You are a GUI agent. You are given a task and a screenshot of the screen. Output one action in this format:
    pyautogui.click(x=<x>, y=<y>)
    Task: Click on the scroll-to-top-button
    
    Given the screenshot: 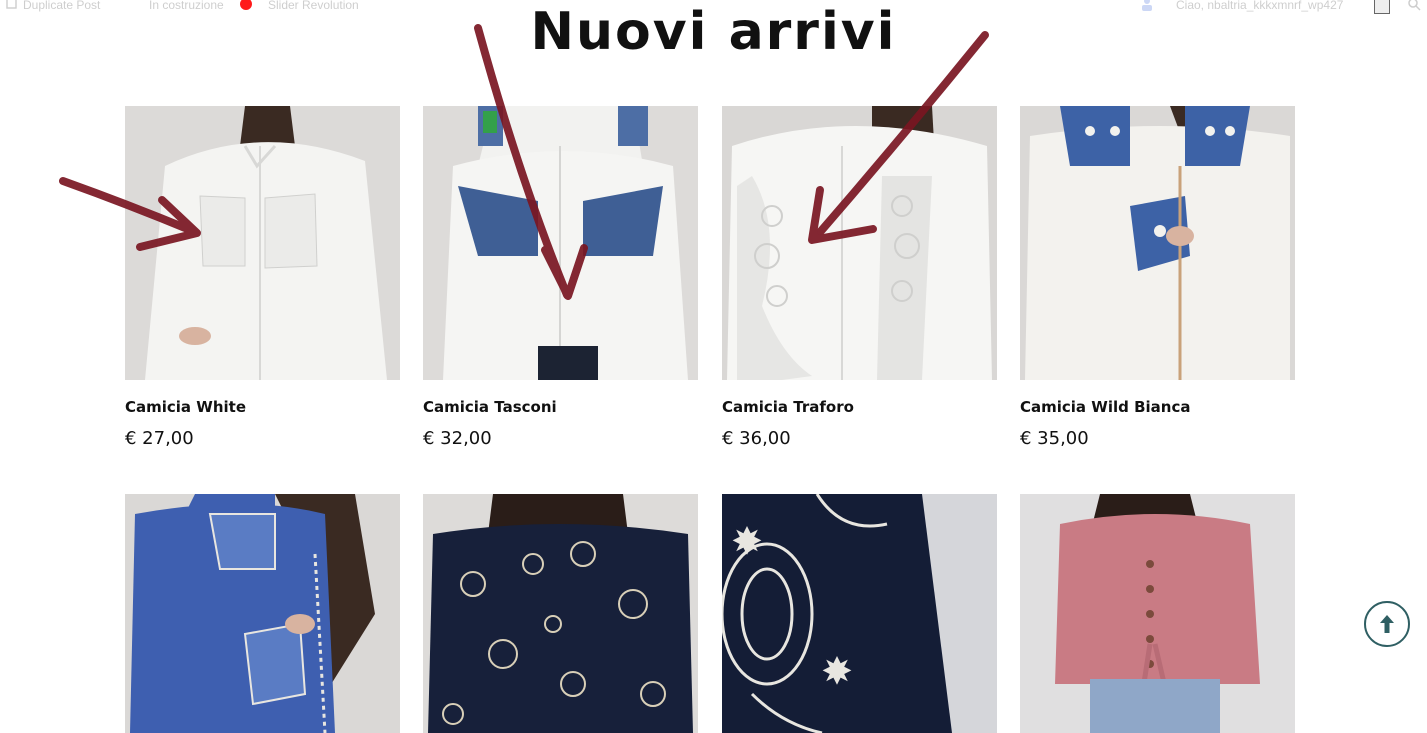 What is the action you would take?
    pyautogui.click(x=1387, y=624)
    